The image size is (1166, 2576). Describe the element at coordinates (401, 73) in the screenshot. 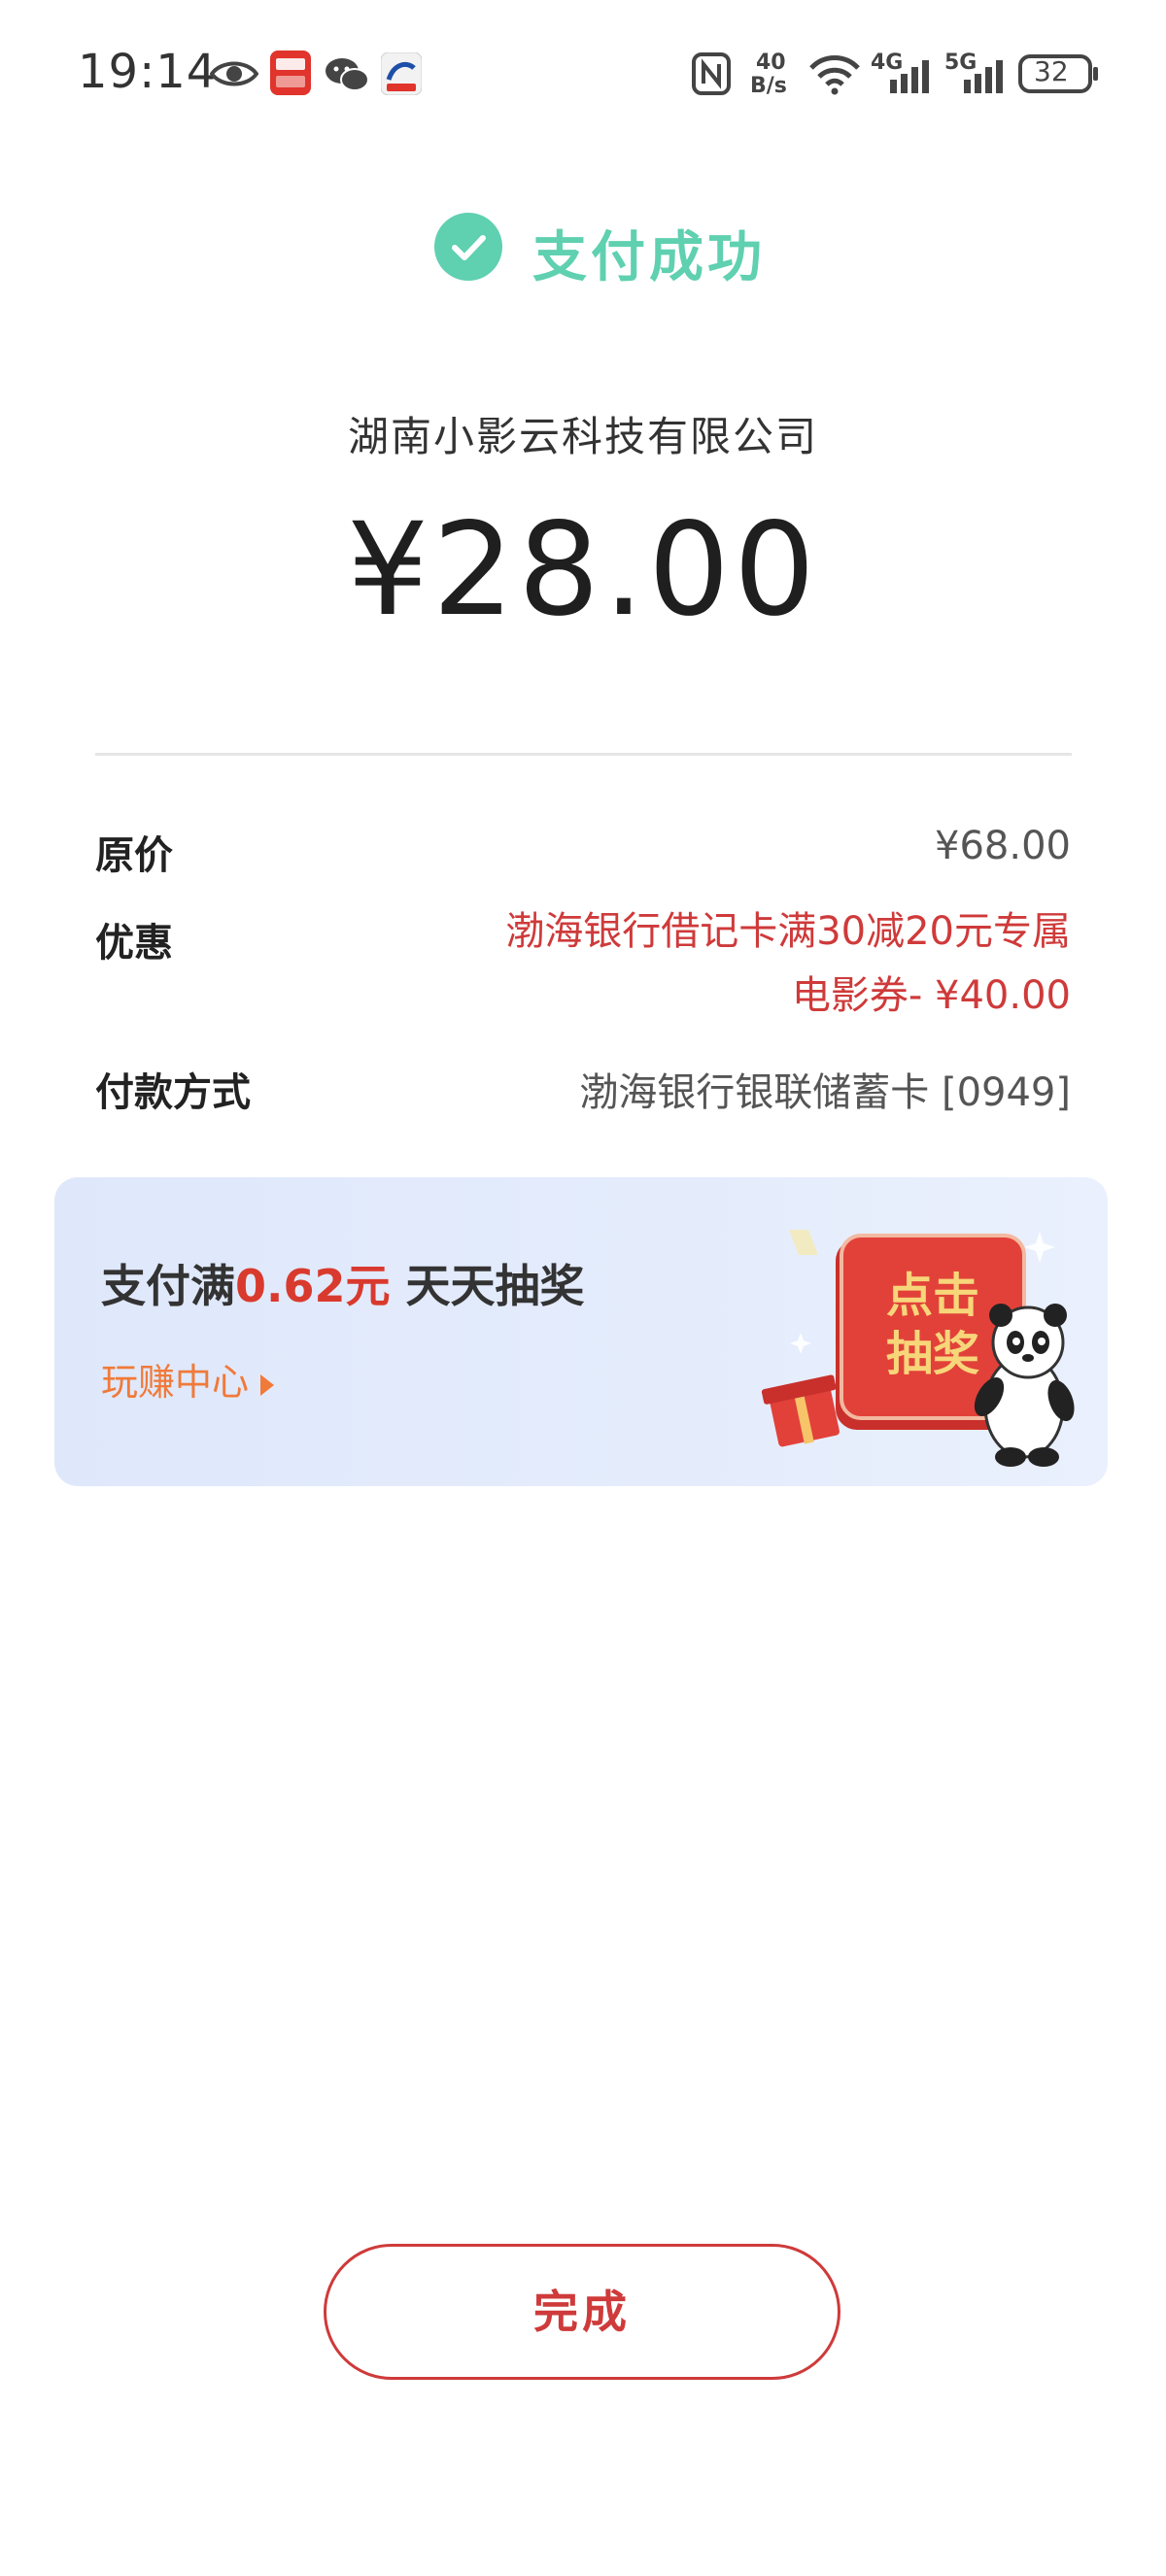

I see `app-icon-blue` at that location.